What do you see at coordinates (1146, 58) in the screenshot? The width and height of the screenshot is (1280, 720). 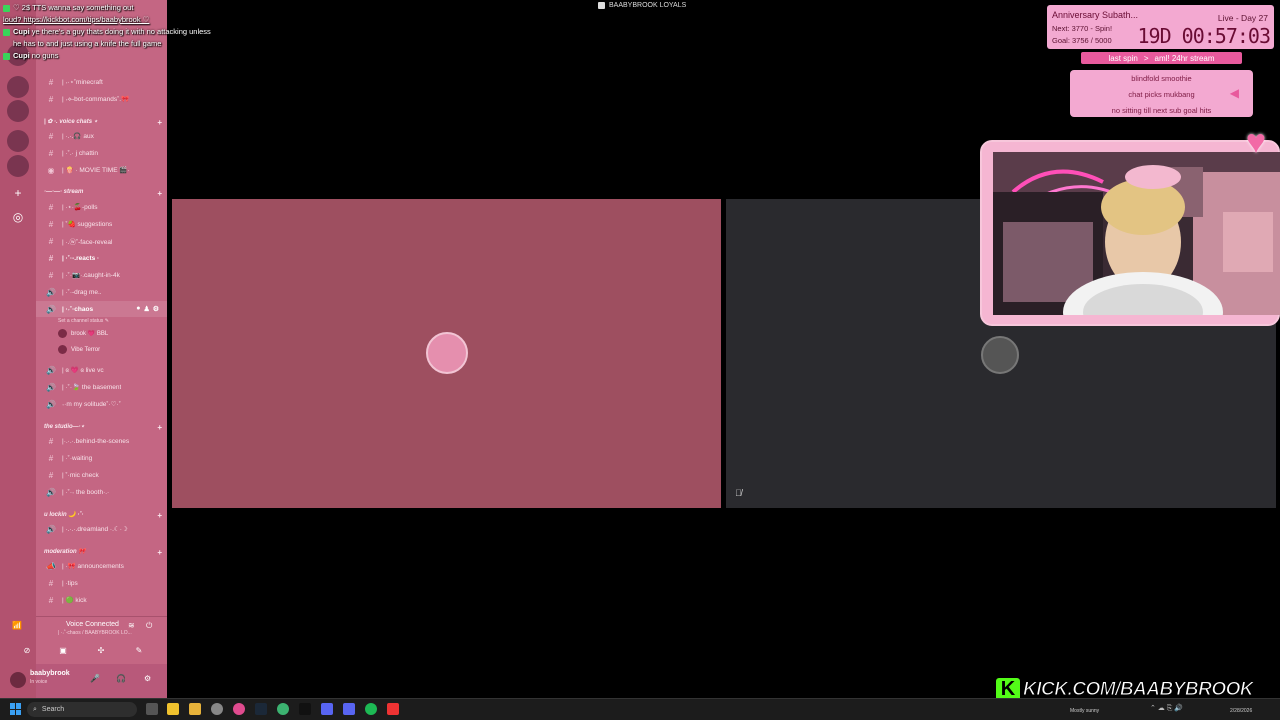 I see `chevron-right-icon: >` at bounding box center [1146, 58].